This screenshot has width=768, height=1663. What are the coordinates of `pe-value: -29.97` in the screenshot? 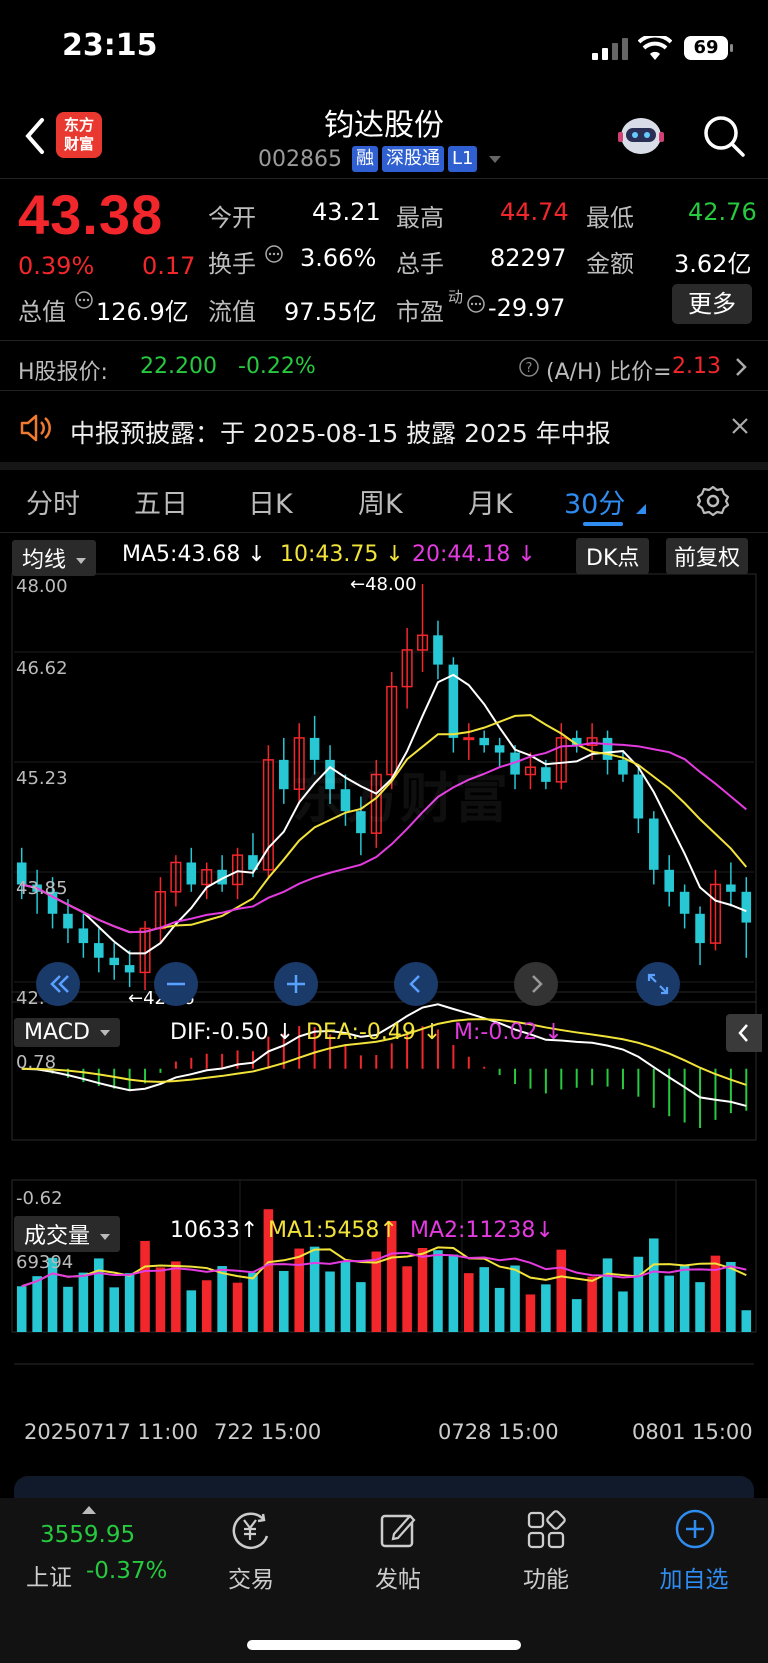 It's located at (527, 308).